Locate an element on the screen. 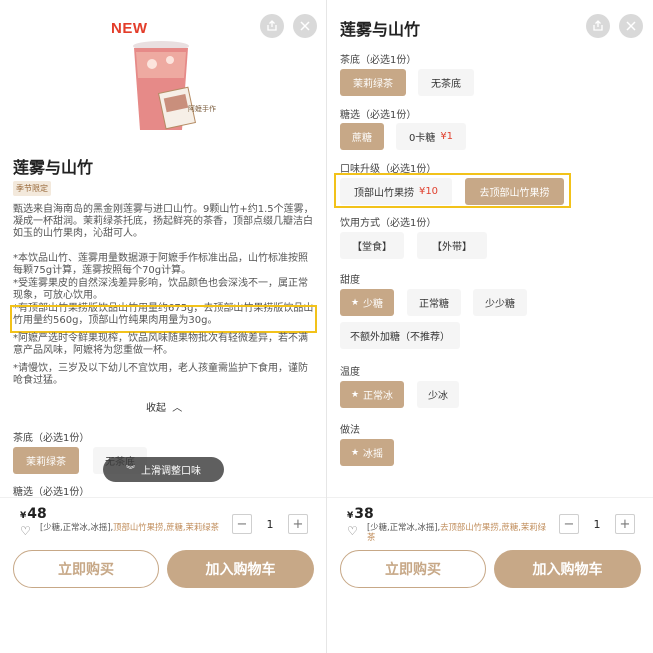  collapse-toggle: 收起 ︿ is located at coordinates (164, 406).